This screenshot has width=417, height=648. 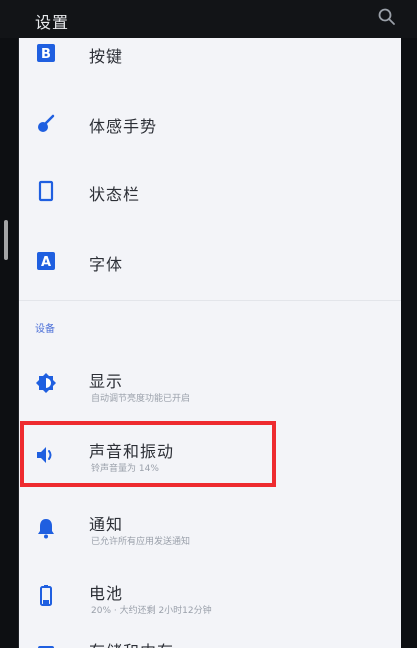 What do you see at coordinates (46, 383) in the screenshot?
I see `brightness-icon` at bounding box center [46, 383].